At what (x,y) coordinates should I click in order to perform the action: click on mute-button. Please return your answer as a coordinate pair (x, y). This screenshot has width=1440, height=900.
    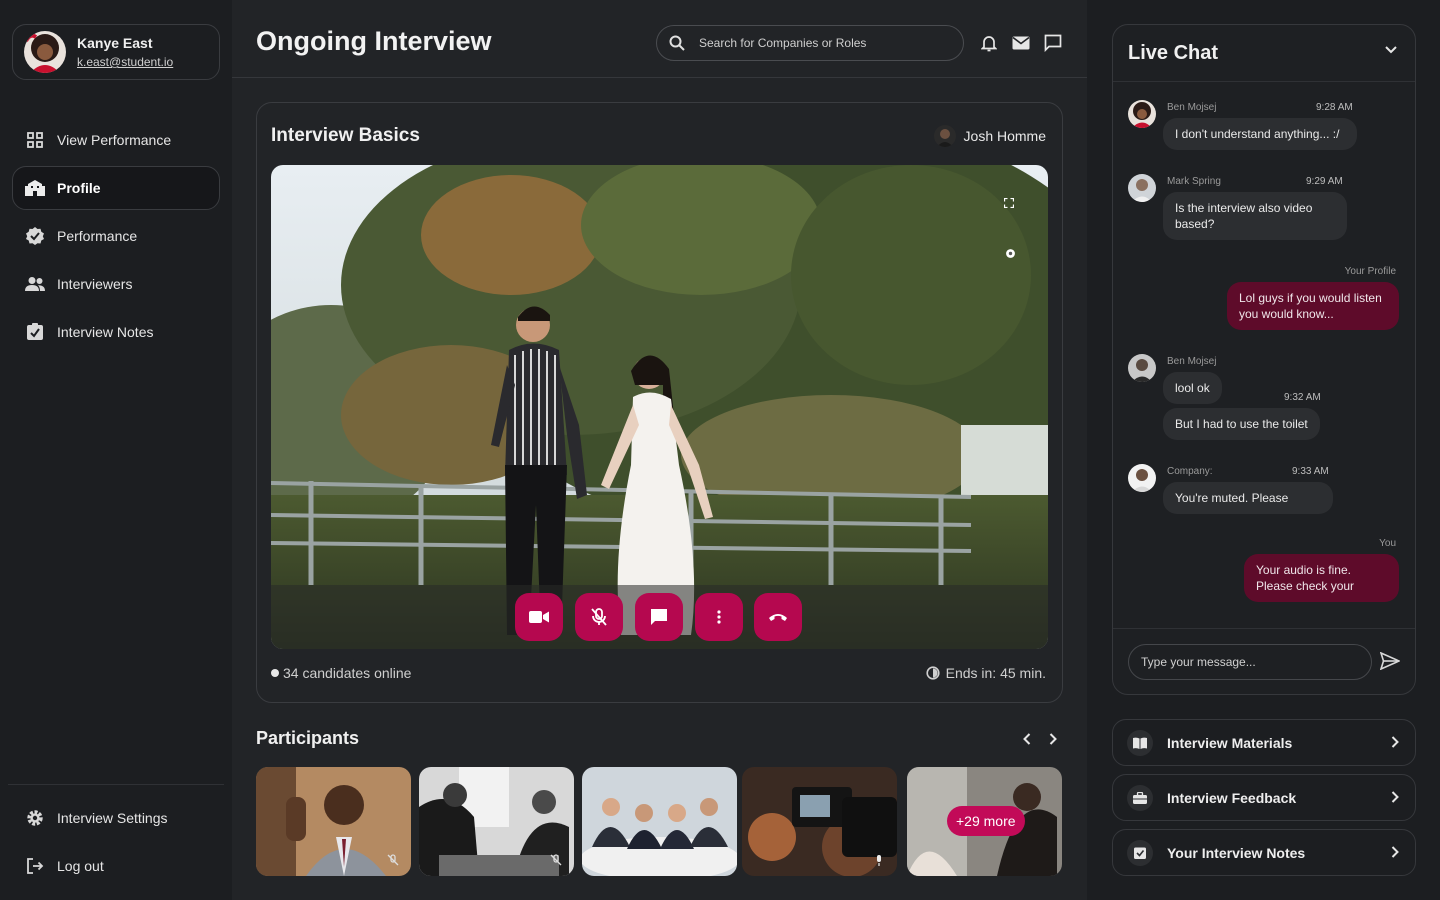
    Looking at the image, I should click on (599, 617).